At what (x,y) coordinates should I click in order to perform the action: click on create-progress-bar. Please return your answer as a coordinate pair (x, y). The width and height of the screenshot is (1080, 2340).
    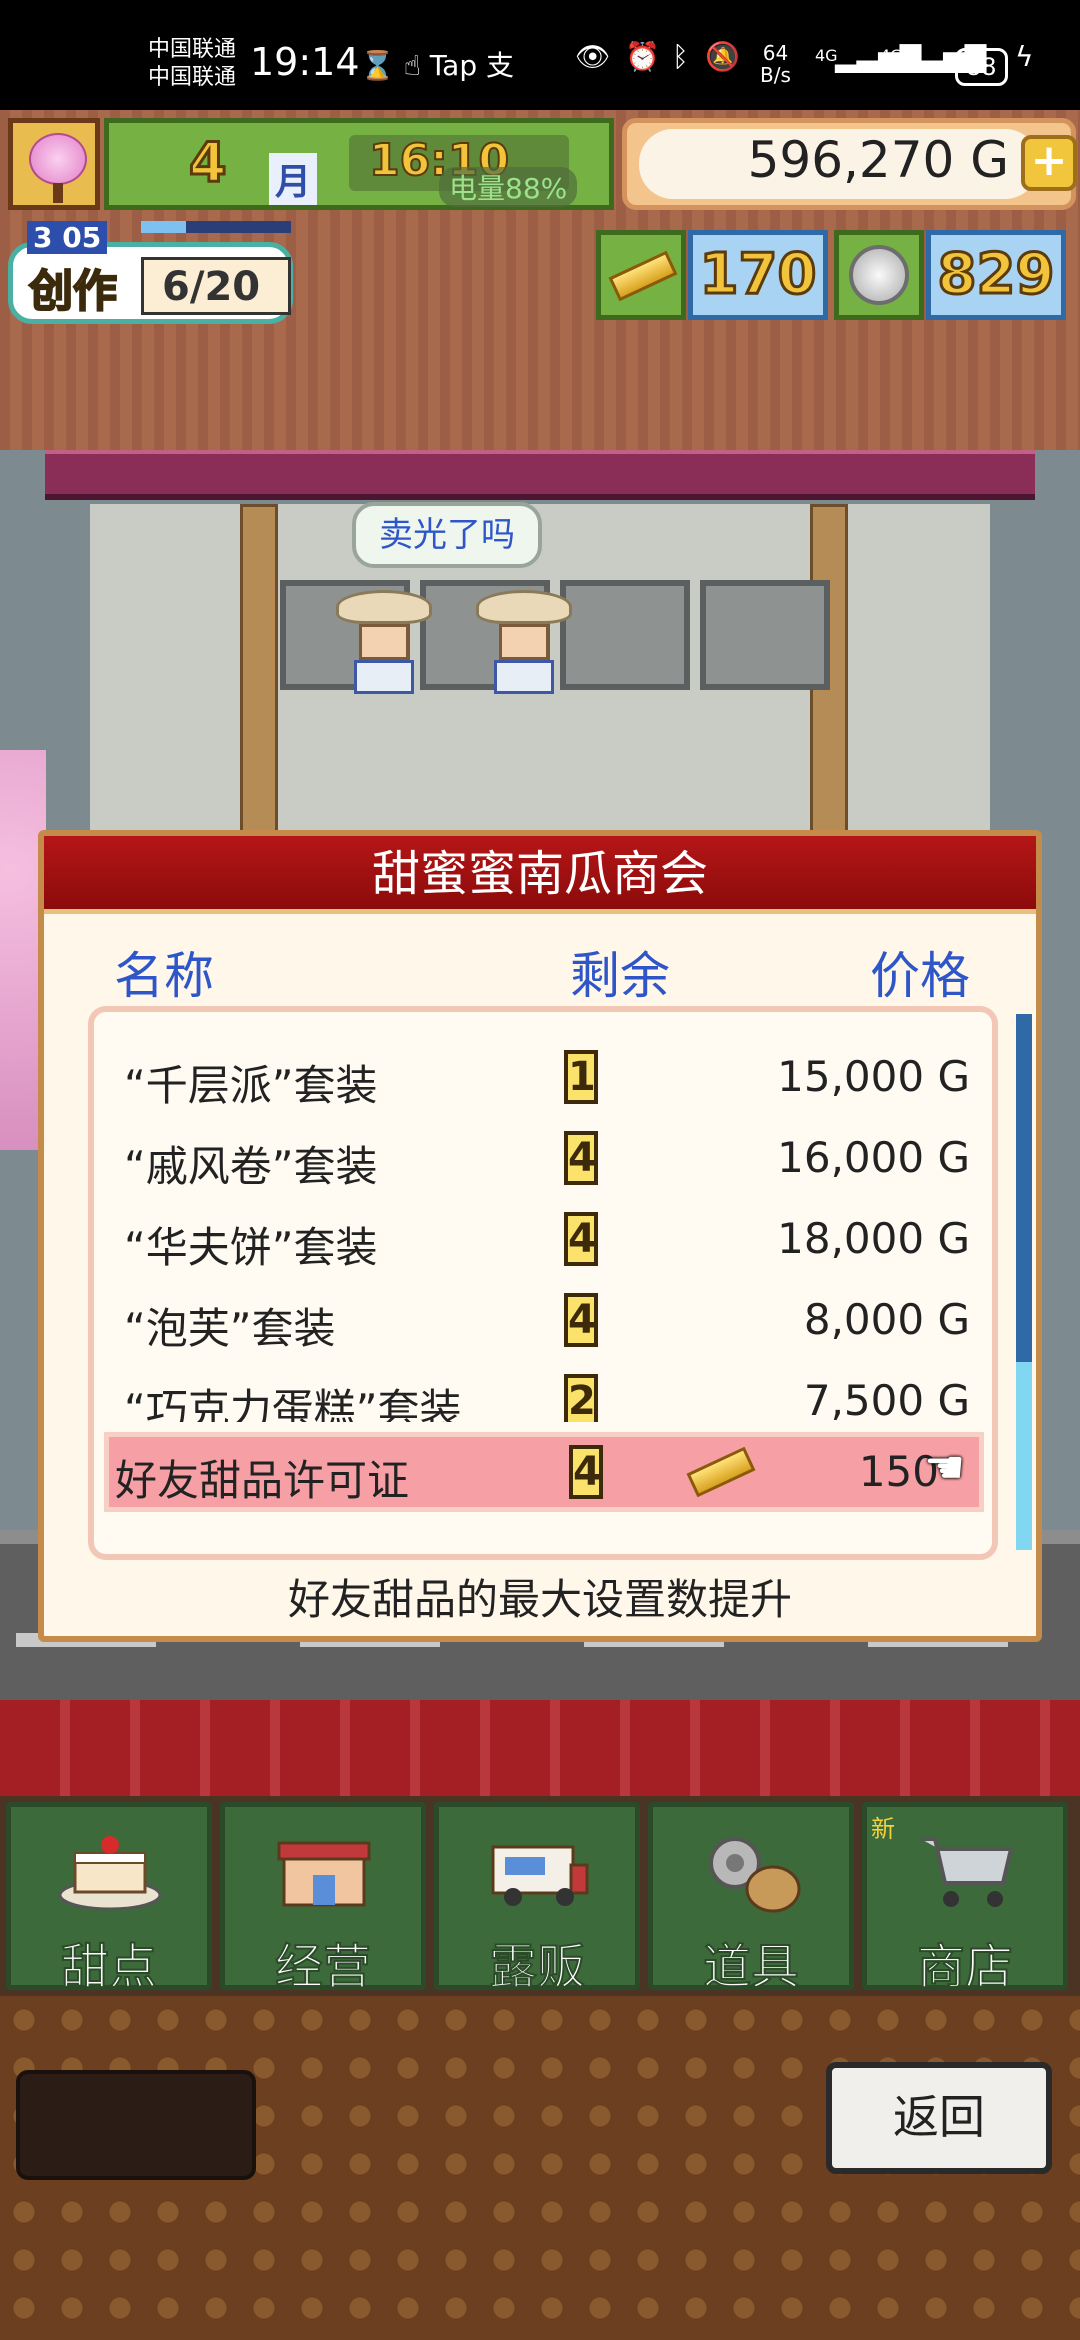
    Looking at the image, I should click on (216, 227).